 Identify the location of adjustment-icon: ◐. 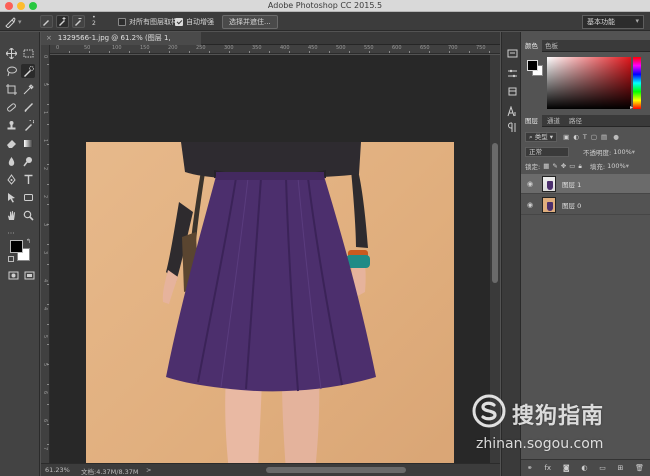
(584, 468).